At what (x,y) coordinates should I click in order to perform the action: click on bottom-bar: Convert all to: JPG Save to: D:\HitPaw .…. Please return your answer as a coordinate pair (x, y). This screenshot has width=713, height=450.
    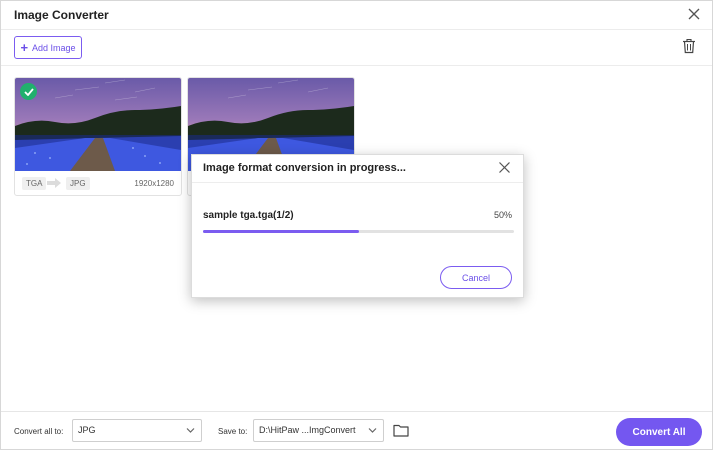
    Looking at the image, I should click on (356, 430).